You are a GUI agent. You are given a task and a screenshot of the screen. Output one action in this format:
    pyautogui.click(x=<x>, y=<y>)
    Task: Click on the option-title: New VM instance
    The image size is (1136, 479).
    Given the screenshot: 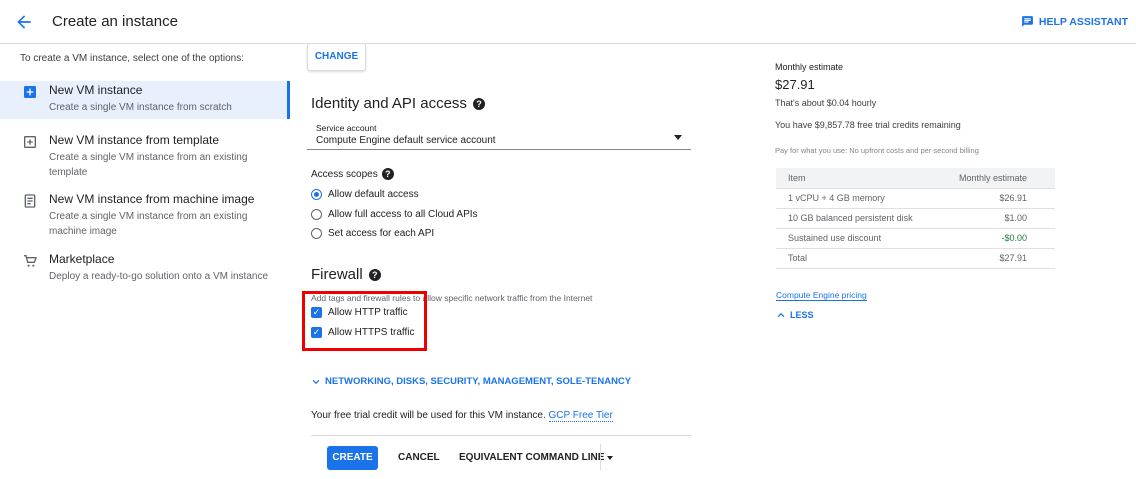 What is the action you would take?
    pyautogui.click(x=96, y=90)
    